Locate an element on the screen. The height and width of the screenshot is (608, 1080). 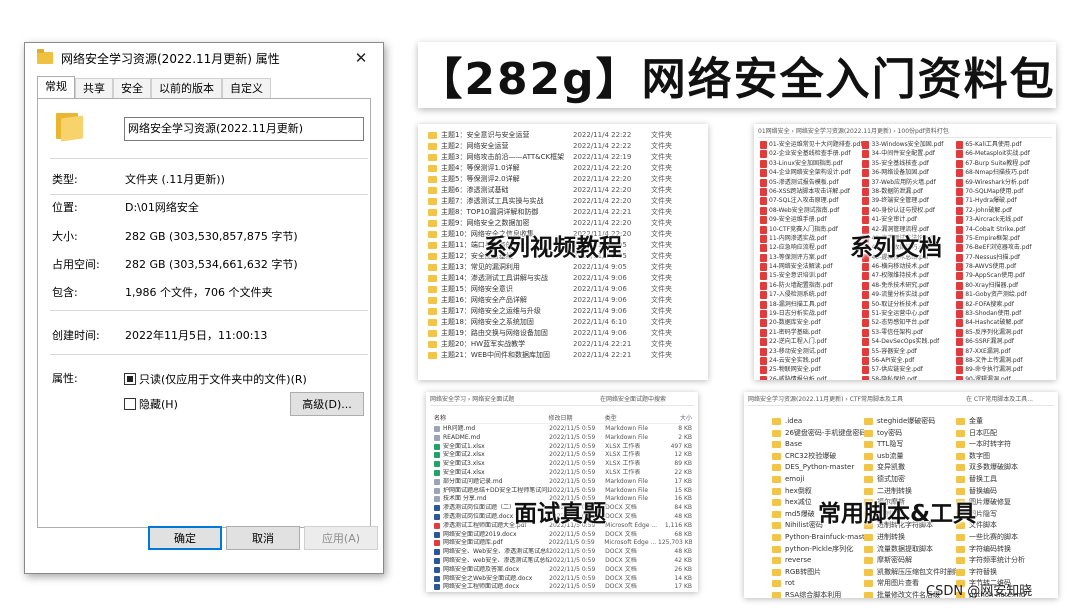
list-item: 主题17：网络安全之运维与升级 2022/11/4 9:06 文件夹 is located at coordinates (565, 311).